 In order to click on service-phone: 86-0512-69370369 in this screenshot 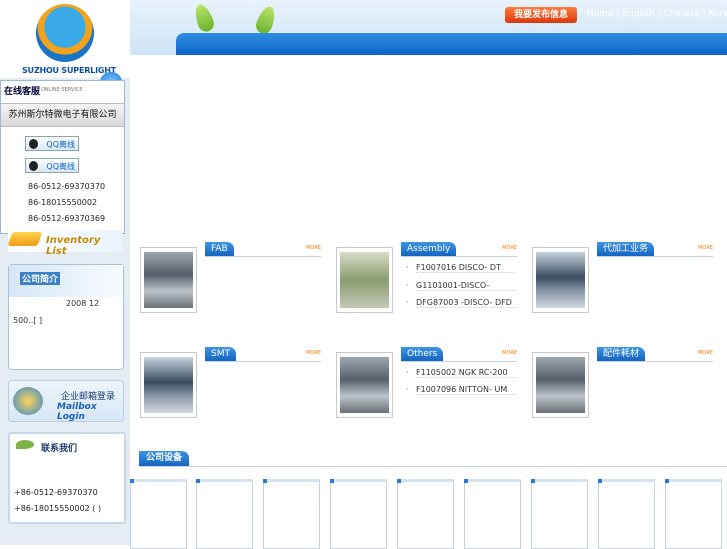, I will do `click(67, 218)`.